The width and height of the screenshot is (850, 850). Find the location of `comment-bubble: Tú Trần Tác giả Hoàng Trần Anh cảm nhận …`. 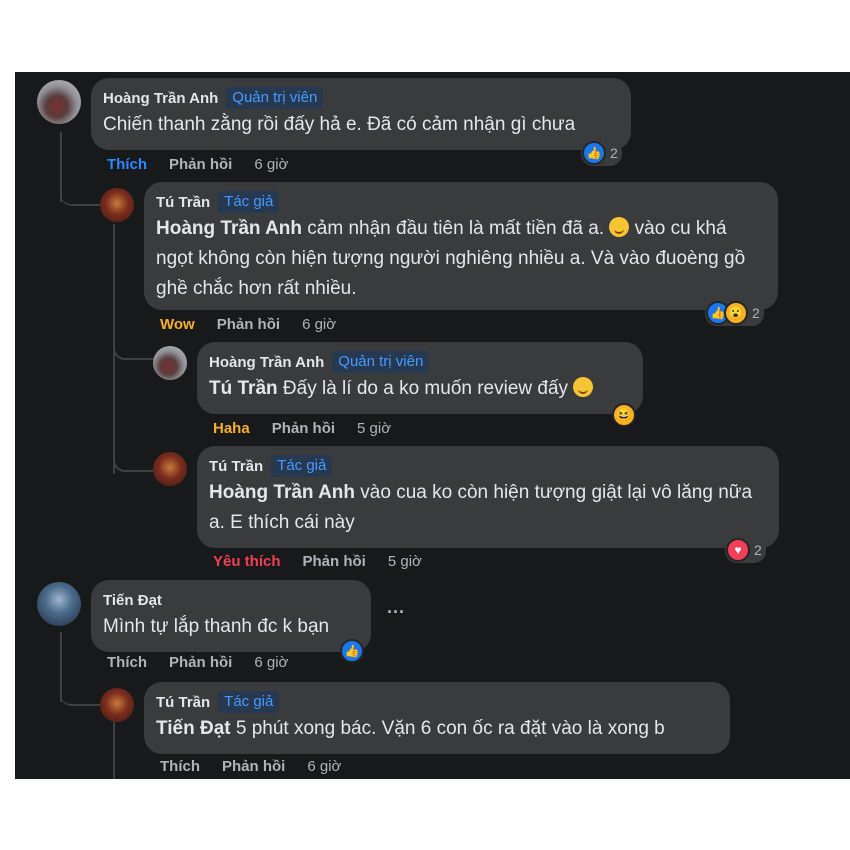

comment-bubble: Tú Trần Tác giả Hoàng Trần Anh cảm nhận … is located at coordinates (461, 246).